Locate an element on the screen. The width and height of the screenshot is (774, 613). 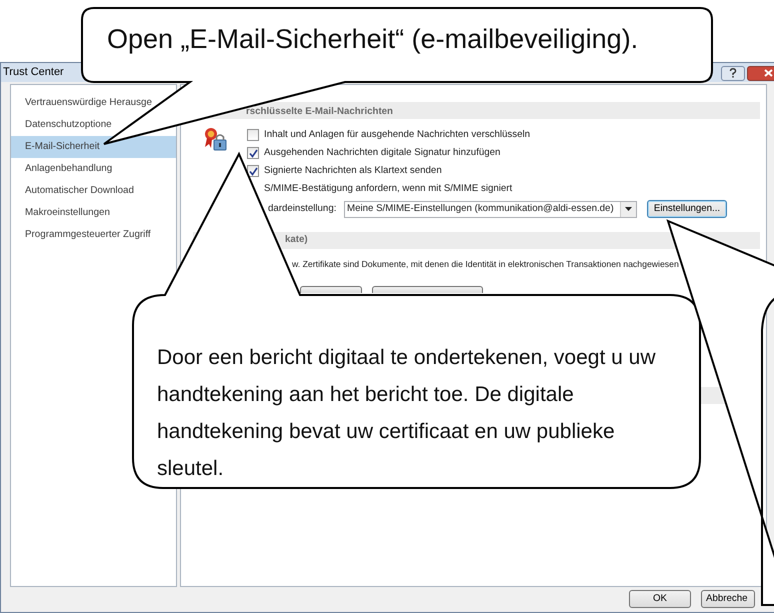
help-button is located at coordinates (733, 73).